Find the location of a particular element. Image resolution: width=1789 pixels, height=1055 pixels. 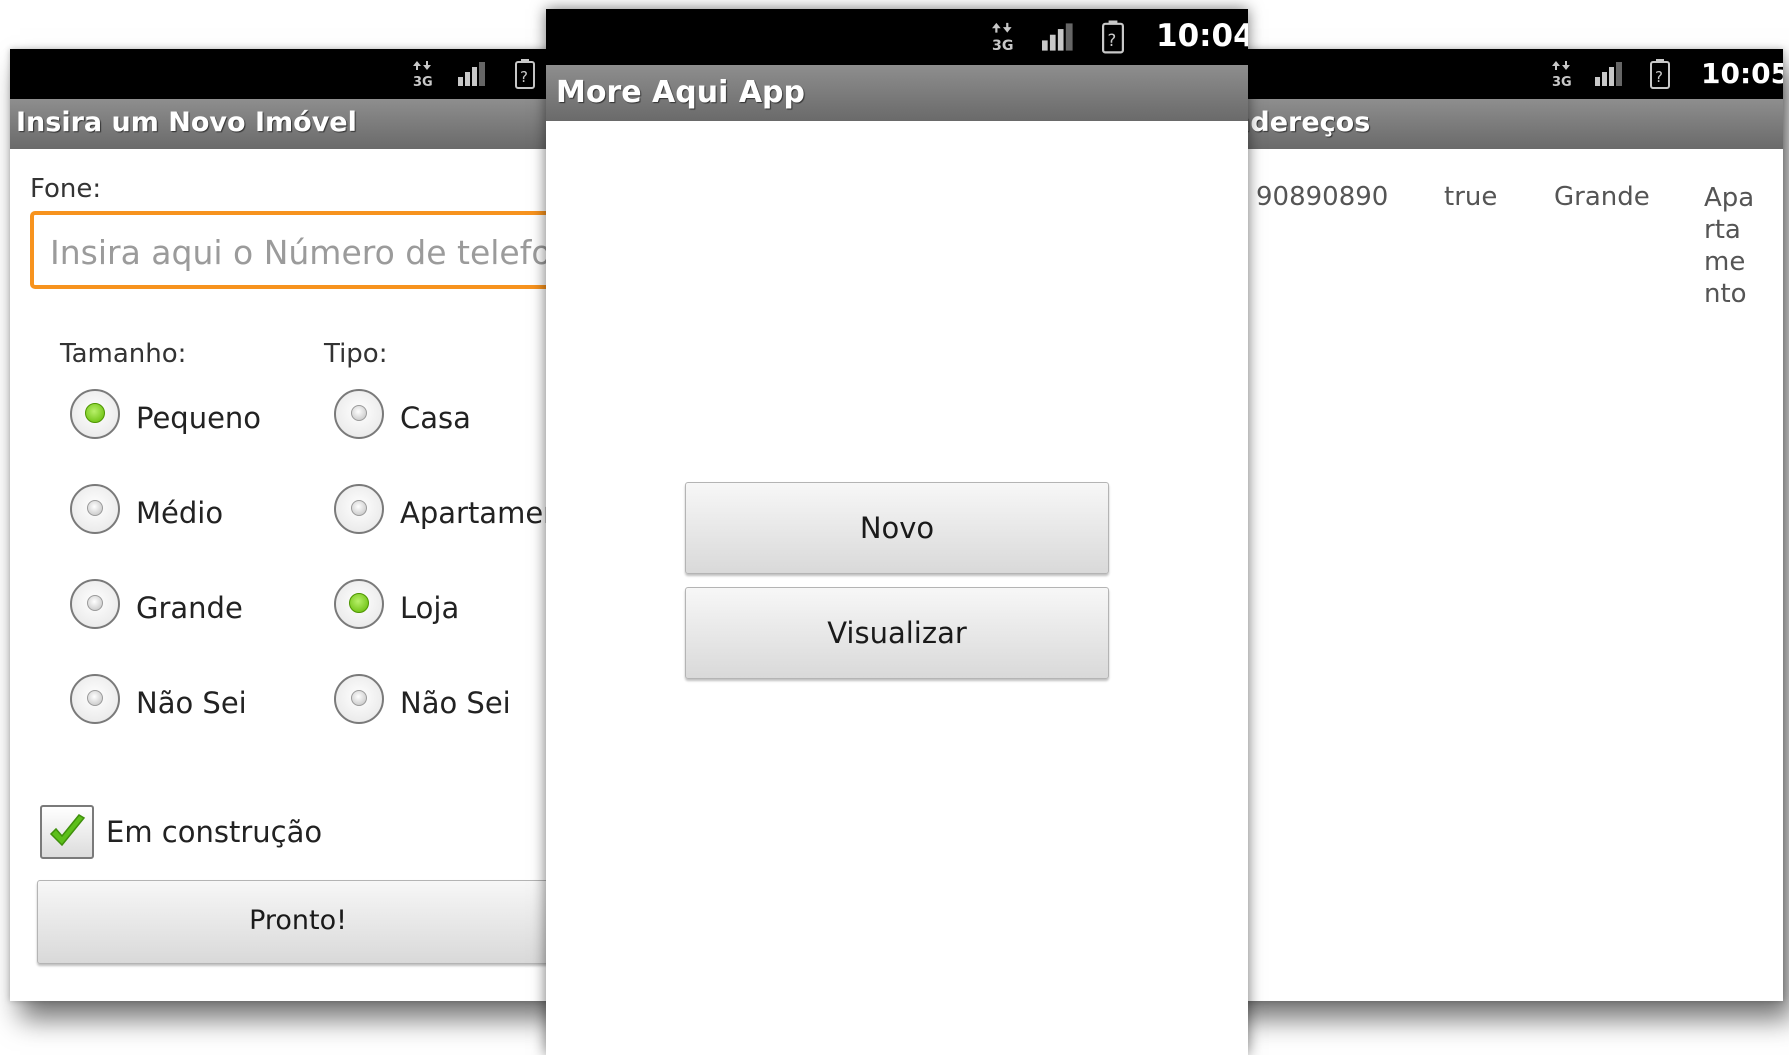

phone-label: Fone: is located at coordinates (66, 189).